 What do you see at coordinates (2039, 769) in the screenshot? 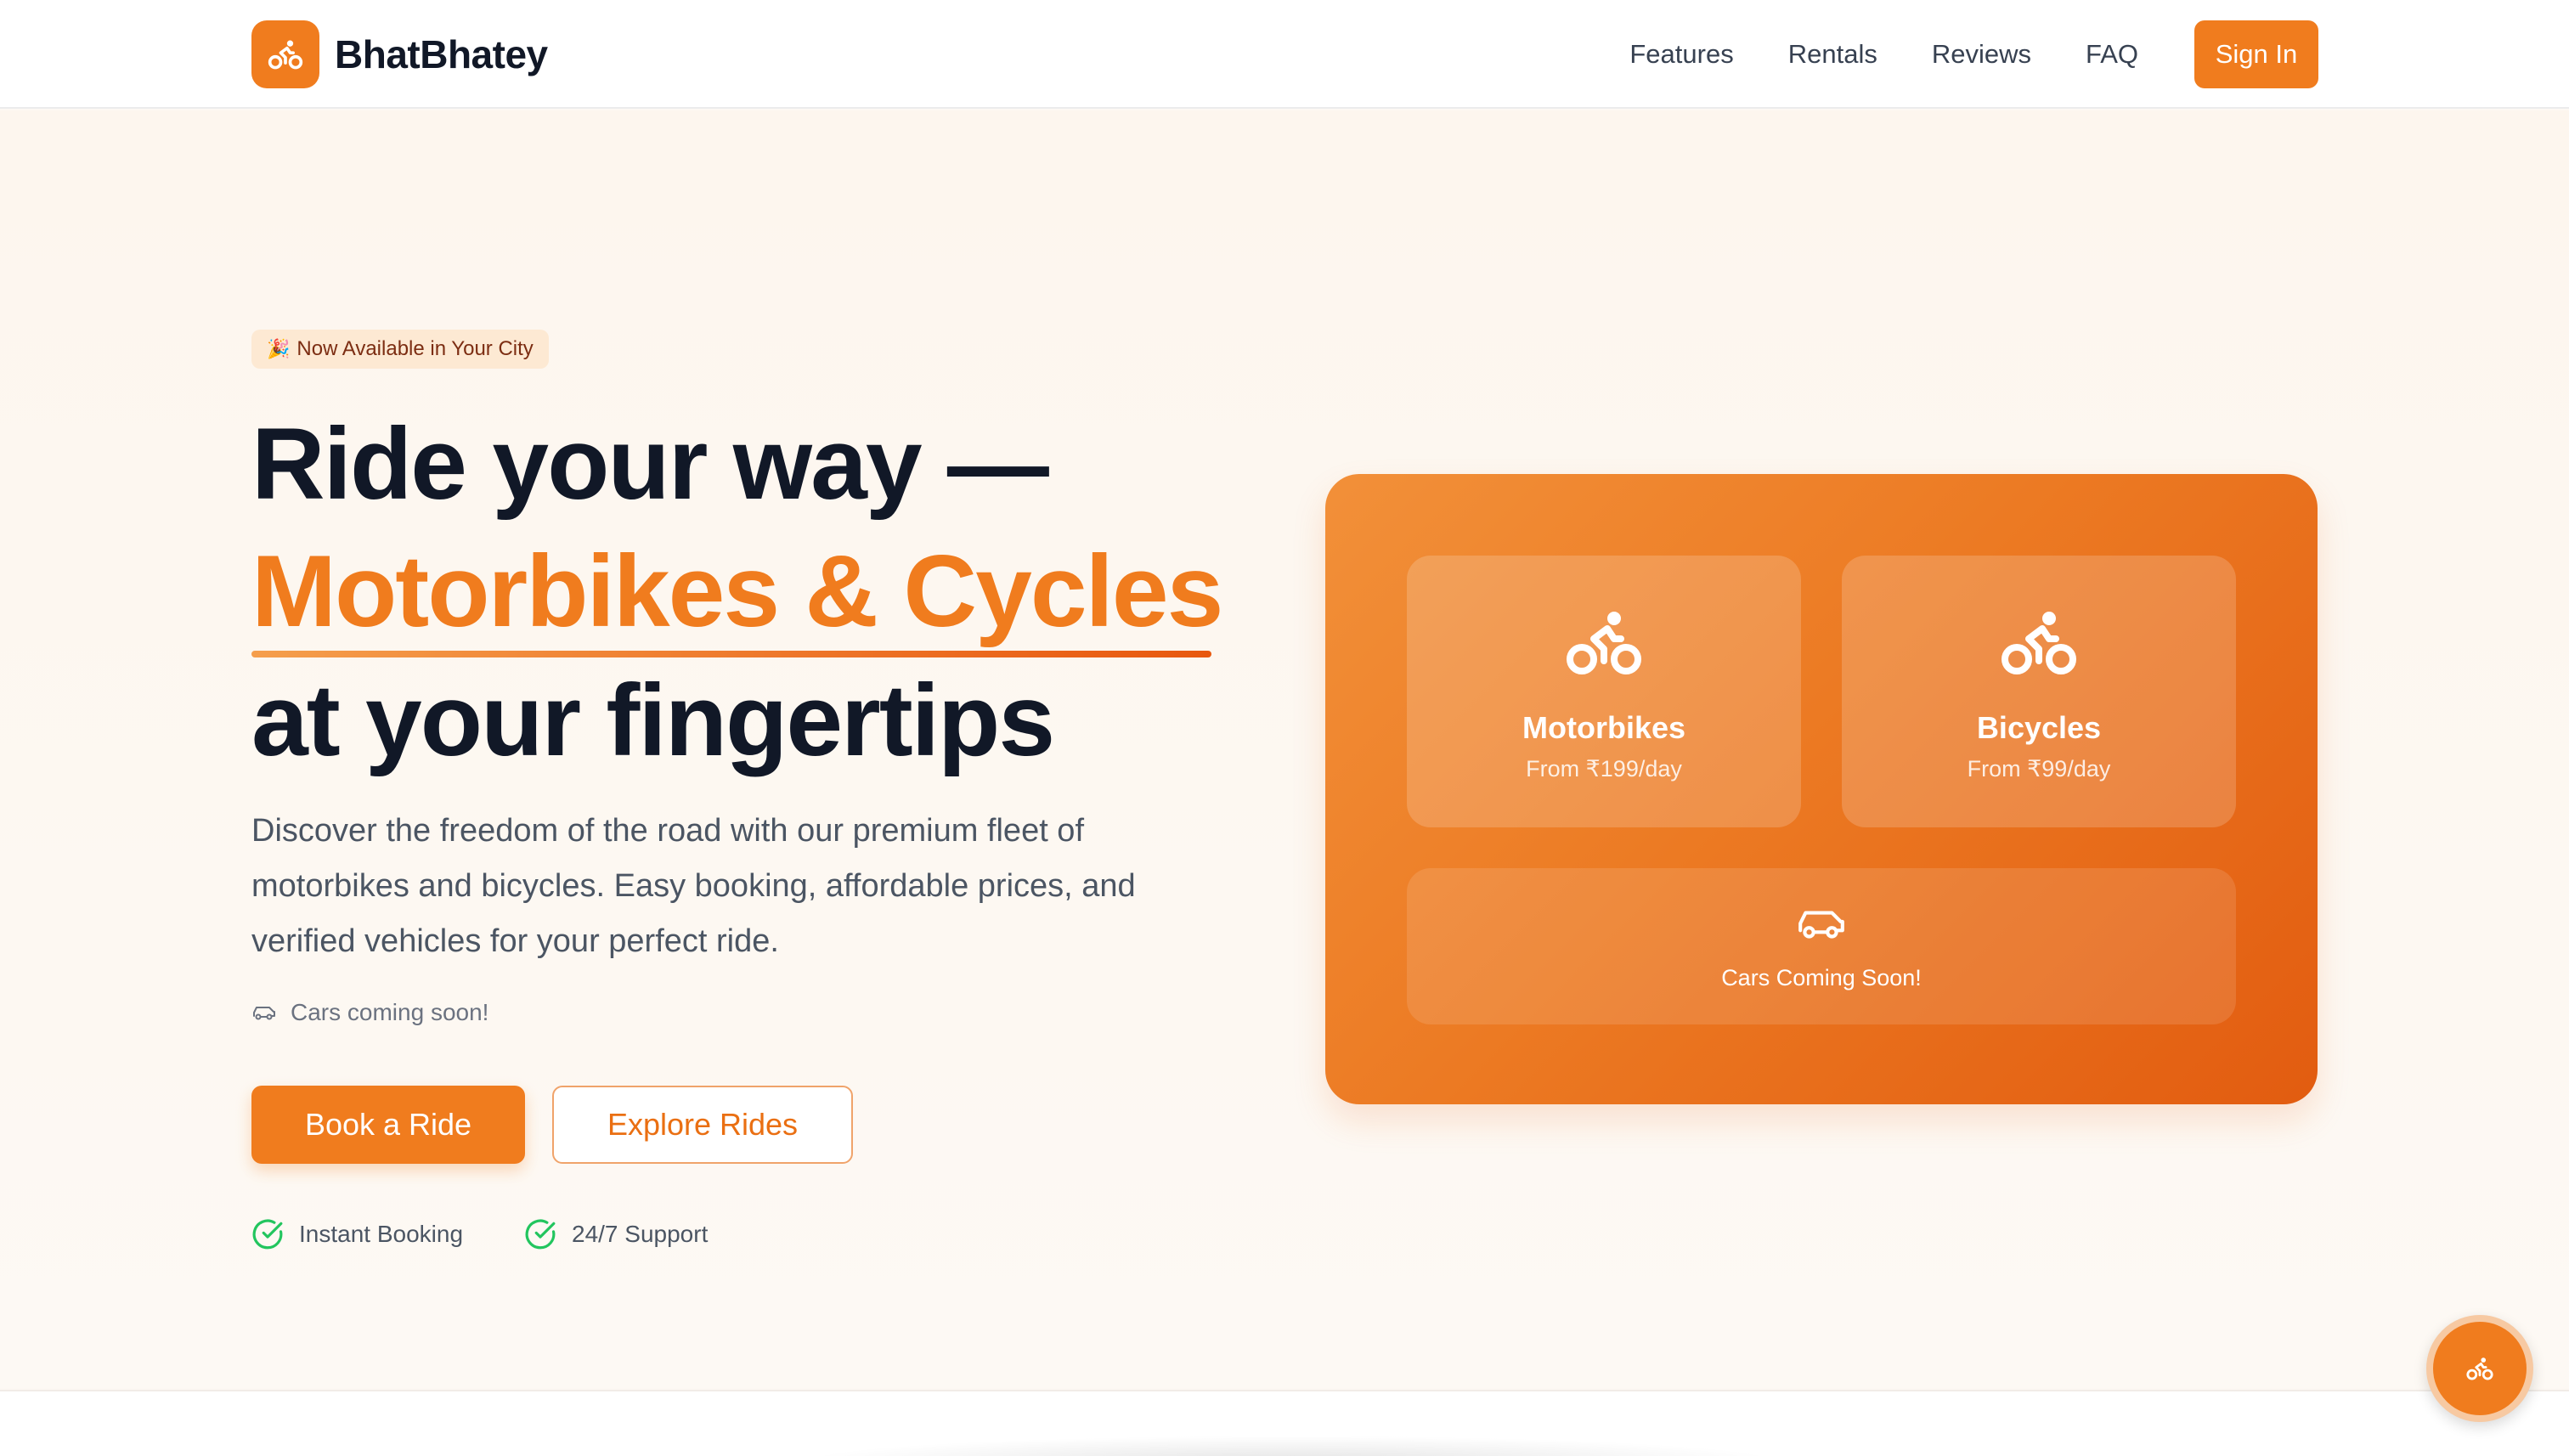
I see `tile-price: From ₹99/day` at bounding box center [2039, 769].